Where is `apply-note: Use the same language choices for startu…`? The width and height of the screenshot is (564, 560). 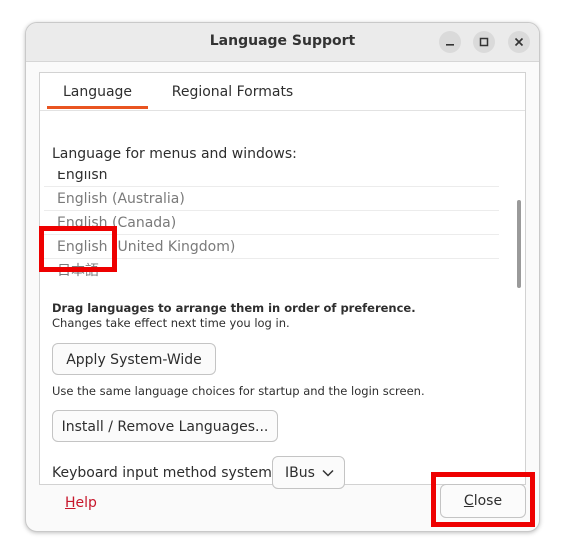 apply-note: Use the same language choices for startu… is located at coordinates (238, 391).